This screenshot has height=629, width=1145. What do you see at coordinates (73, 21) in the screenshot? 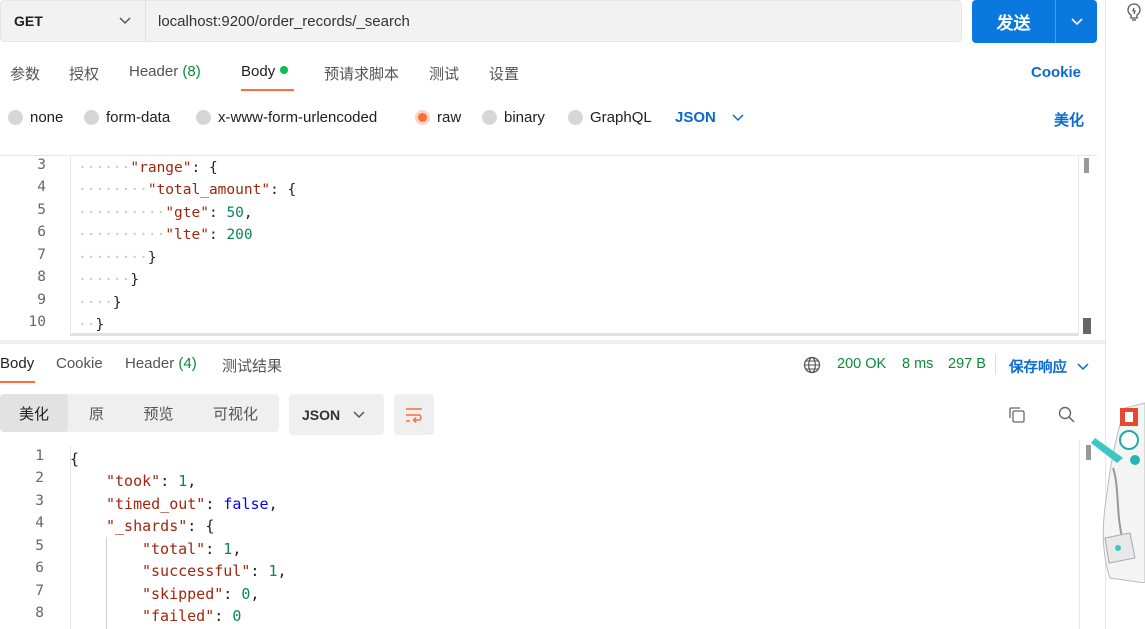
I see `method-select: GET` at bounding box center [73, 21].